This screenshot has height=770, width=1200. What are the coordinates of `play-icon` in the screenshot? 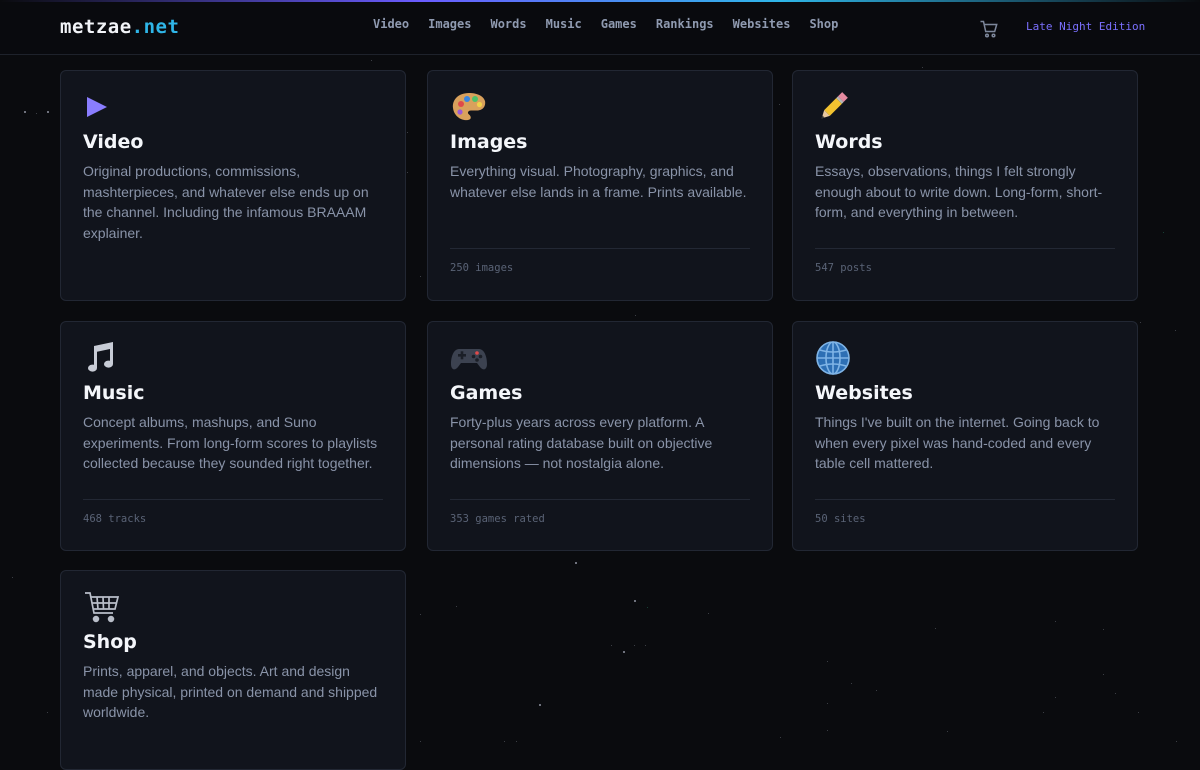 It's located at (98, 107).